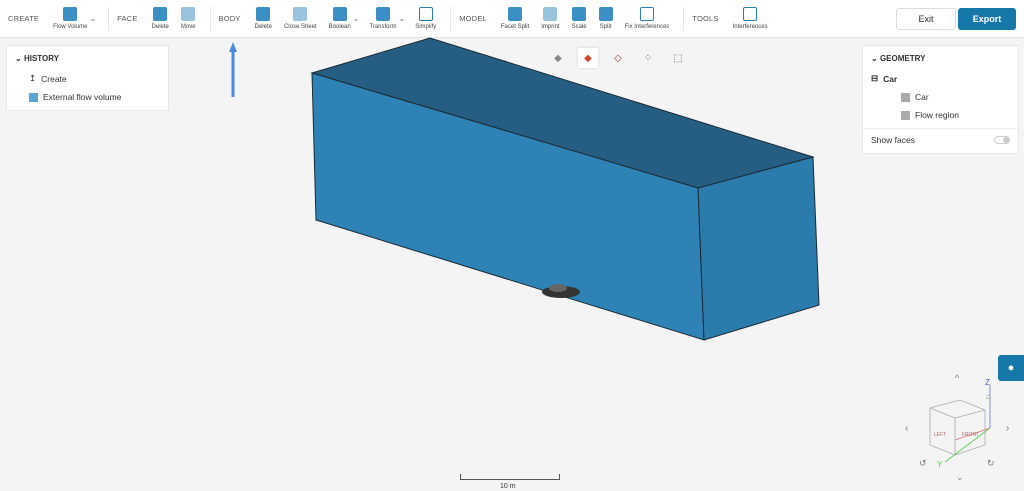 This screenshot has width=1024, height=491. I want to click on view-cube, so click(960, 424).